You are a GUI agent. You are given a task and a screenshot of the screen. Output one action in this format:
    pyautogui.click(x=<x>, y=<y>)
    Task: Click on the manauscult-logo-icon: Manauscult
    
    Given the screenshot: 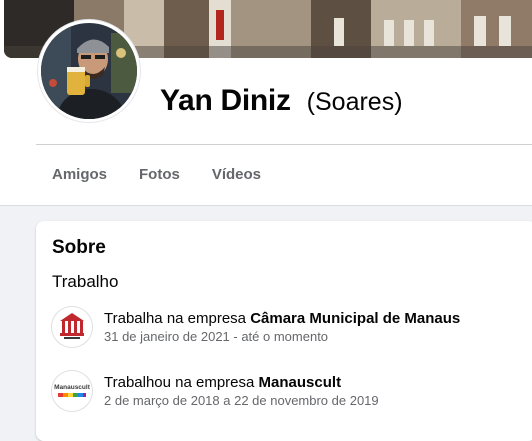 What is the action you would take?
    pyautogui.click(x=72, y=391)
    